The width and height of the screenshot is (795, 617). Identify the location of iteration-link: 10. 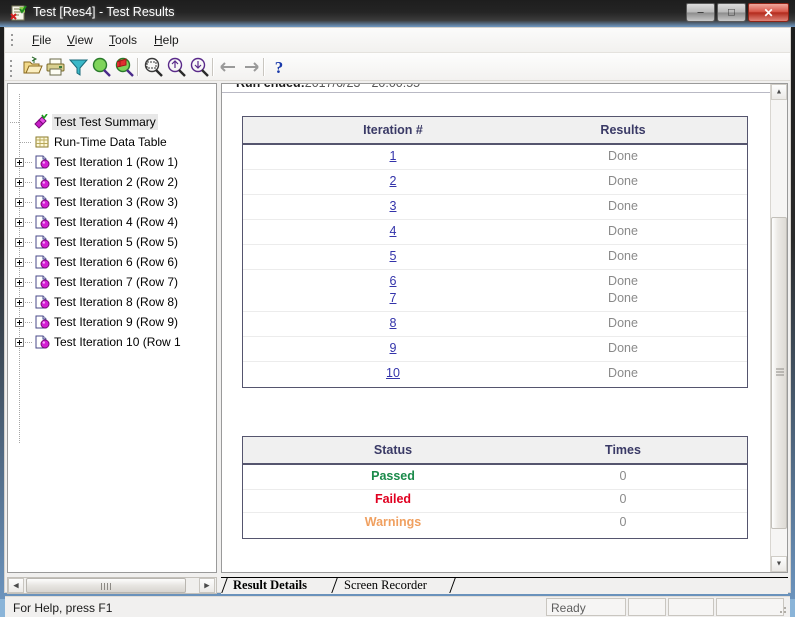
(393, 373).